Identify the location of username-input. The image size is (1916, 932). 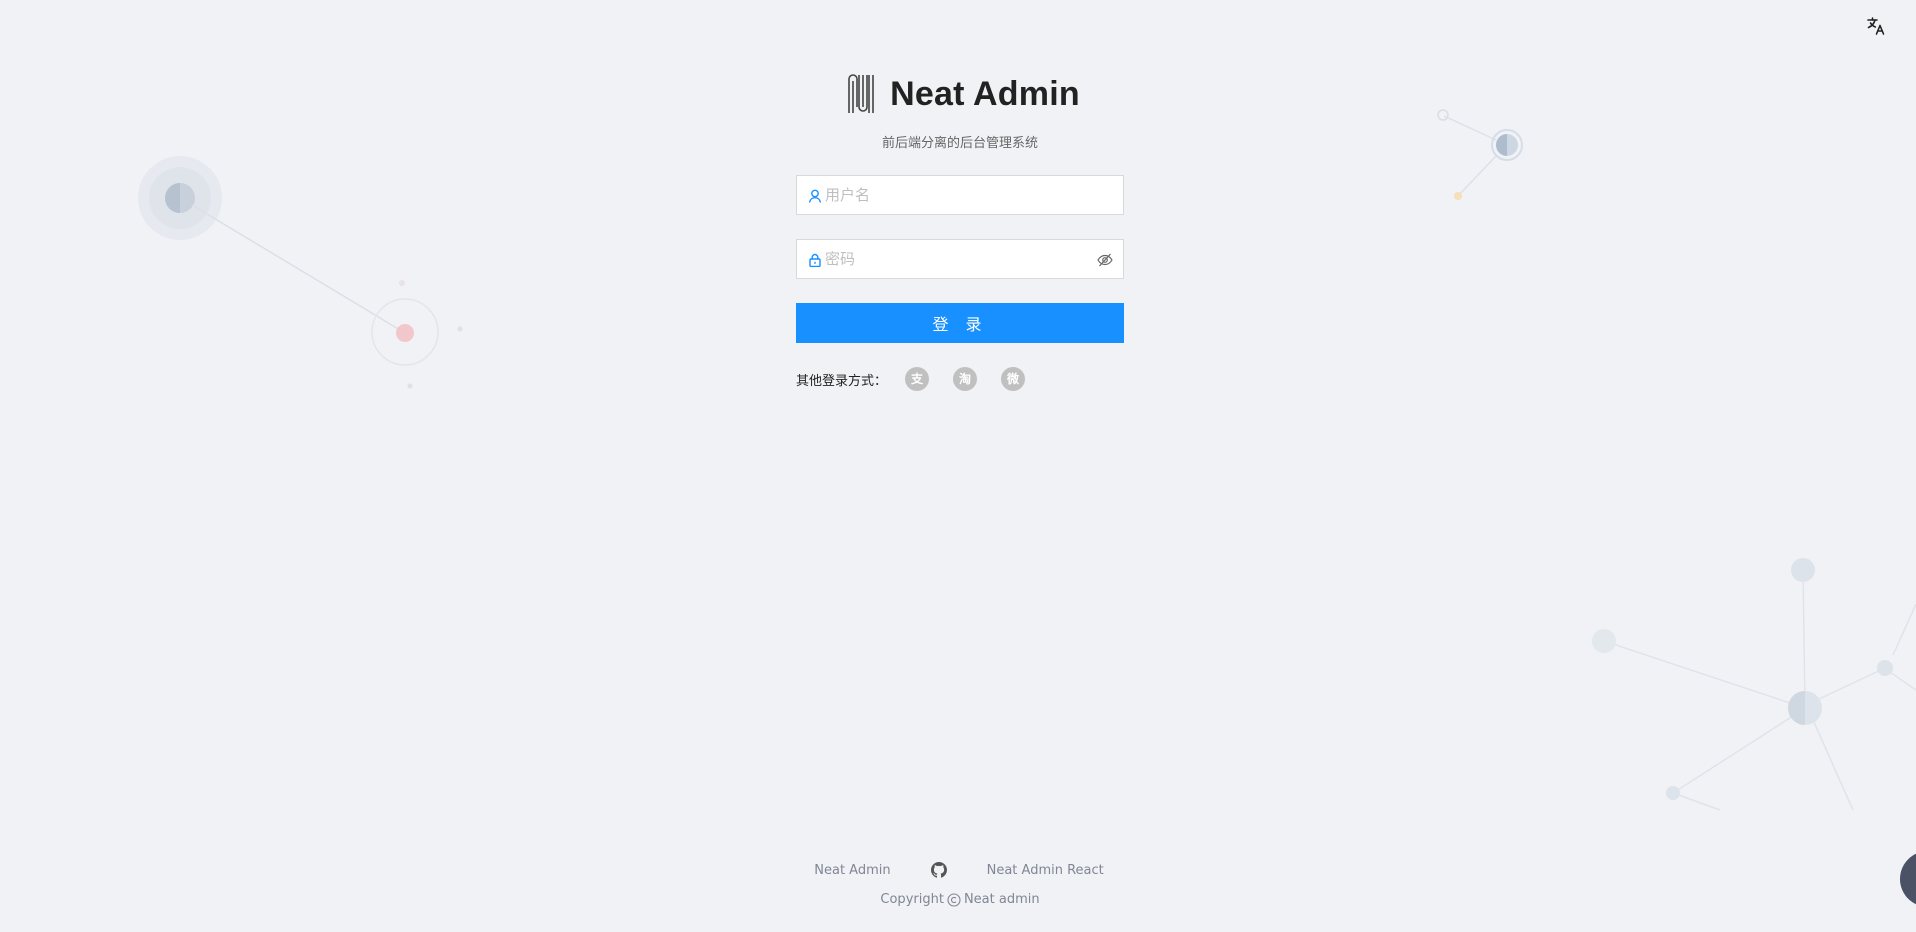
(955, 195).